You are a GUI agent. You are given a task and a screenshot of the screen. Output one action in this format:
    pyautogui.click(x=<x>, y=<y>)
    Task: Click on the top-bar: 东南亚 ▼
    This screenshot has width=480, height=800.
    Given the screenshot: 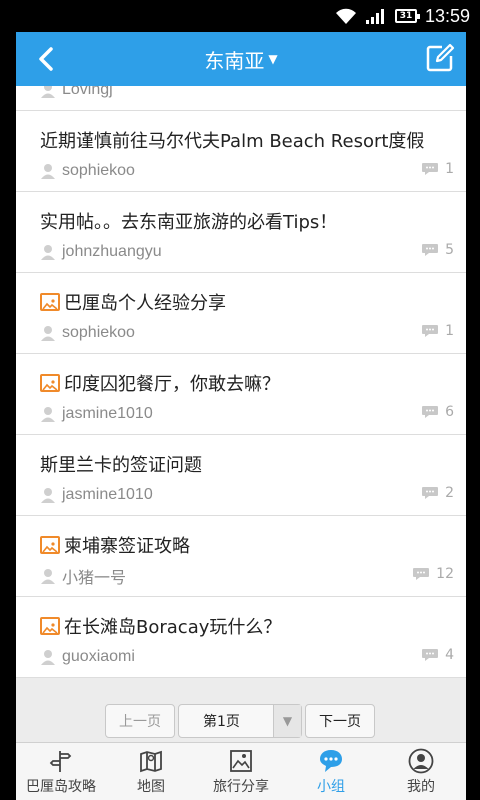 What is the action you would take?
    pyautogui.click(x=241, y=59)
    